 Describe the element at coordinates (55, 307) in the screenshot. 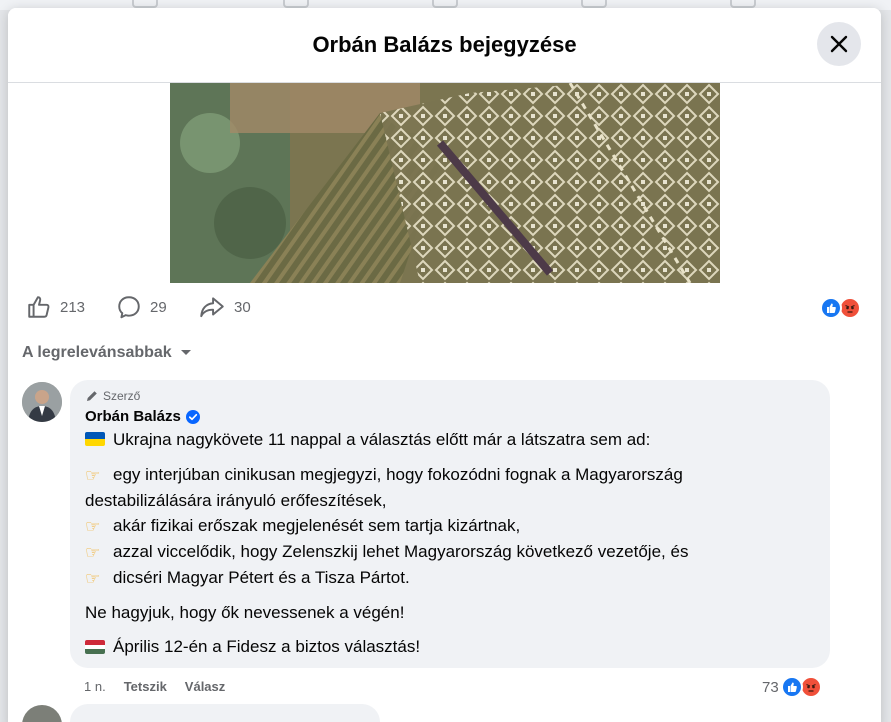

I see `like-action: 213` at that location.